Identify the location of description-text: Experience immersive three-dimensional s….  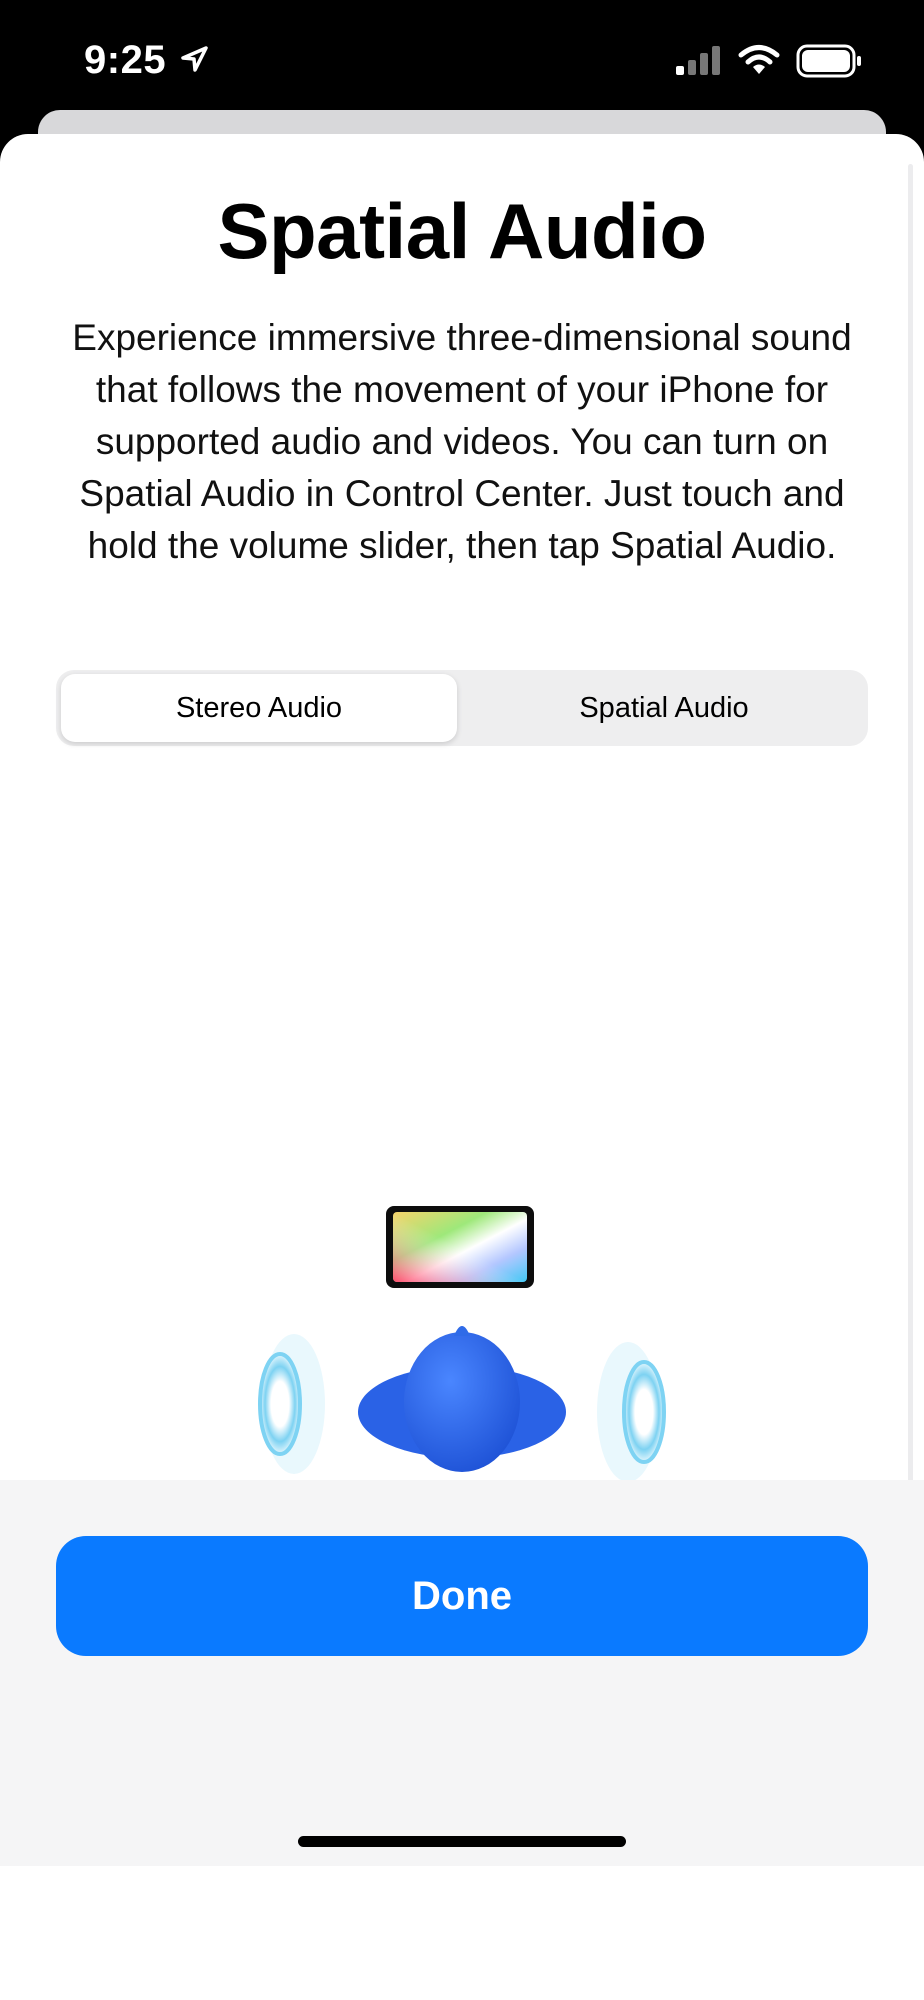
(462, 441).